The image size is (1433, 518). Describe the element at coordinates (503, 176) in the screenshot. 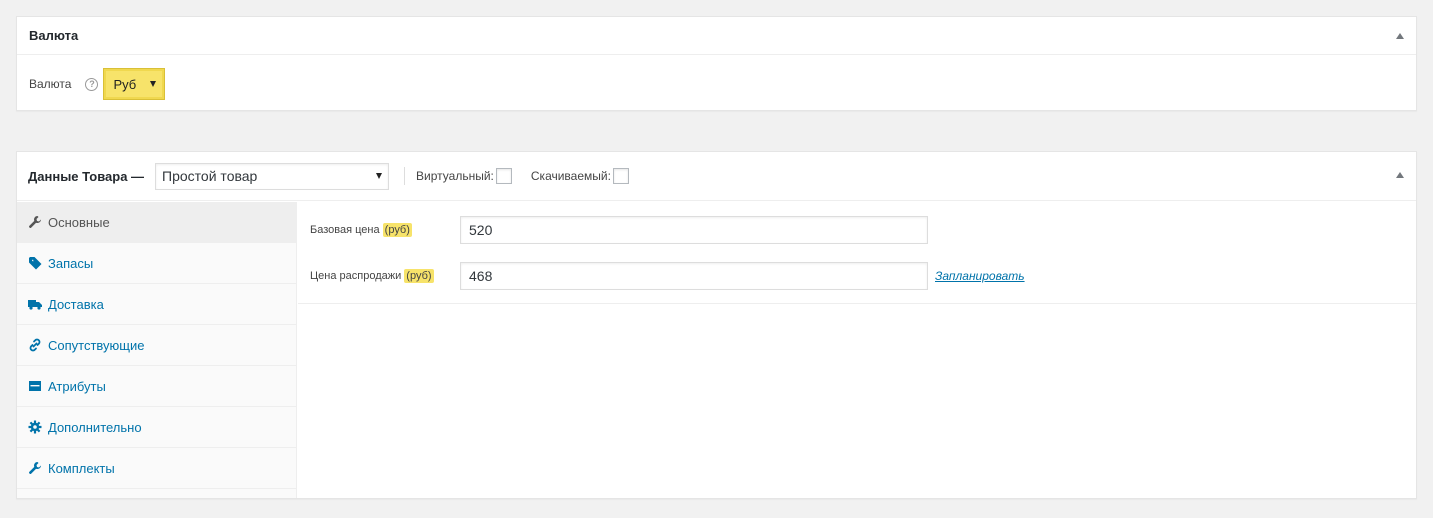

I see `virtual-checkbox` at that location.